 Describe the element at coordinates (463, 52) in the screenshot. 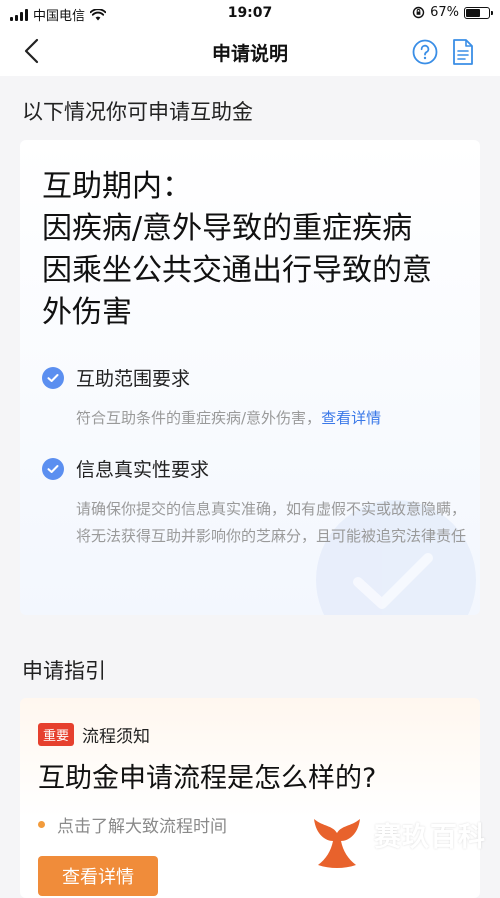

I see `document-icon` at that location.